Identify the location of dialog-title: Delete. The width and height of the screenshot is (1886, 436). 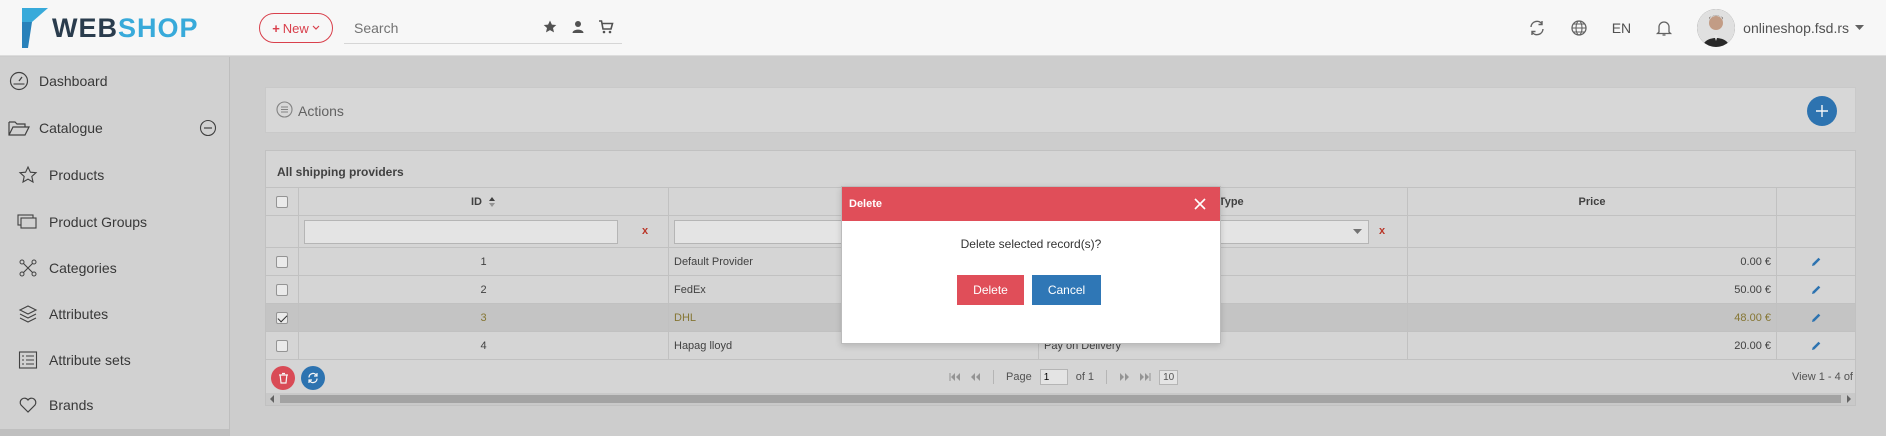
(866, 204).